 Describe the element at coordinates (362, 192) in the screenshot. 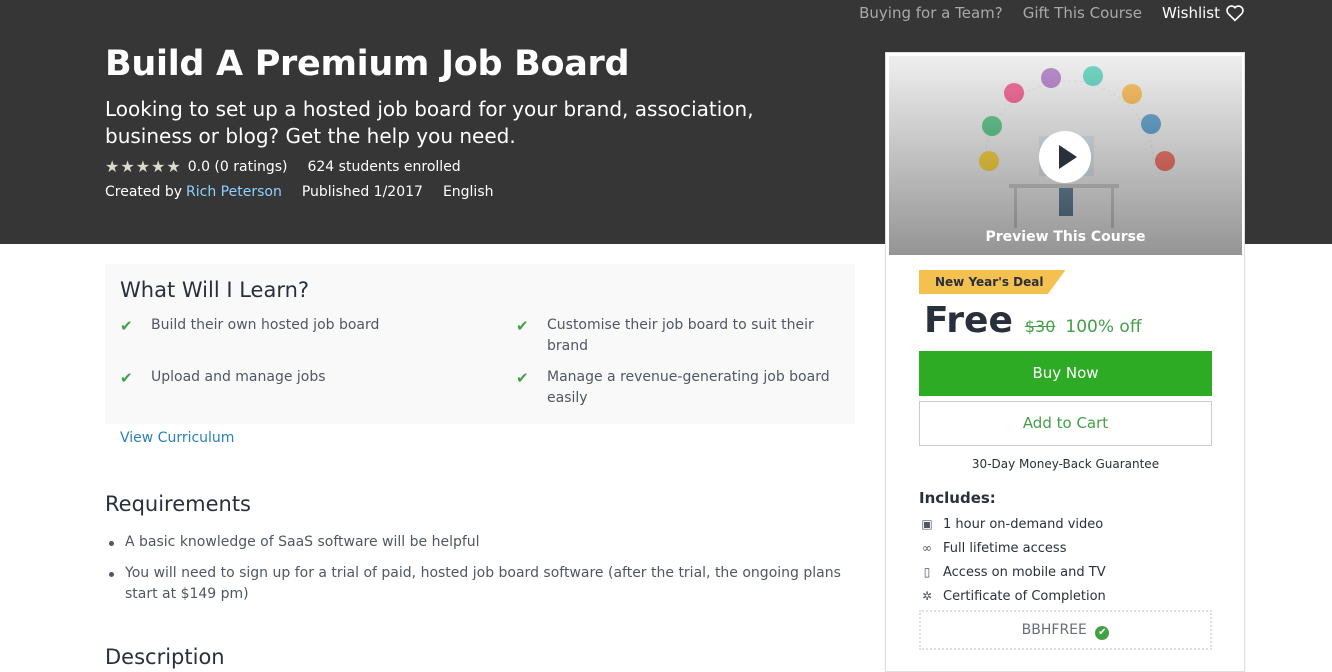

I see `published-date: Published 1/2017` at that location.